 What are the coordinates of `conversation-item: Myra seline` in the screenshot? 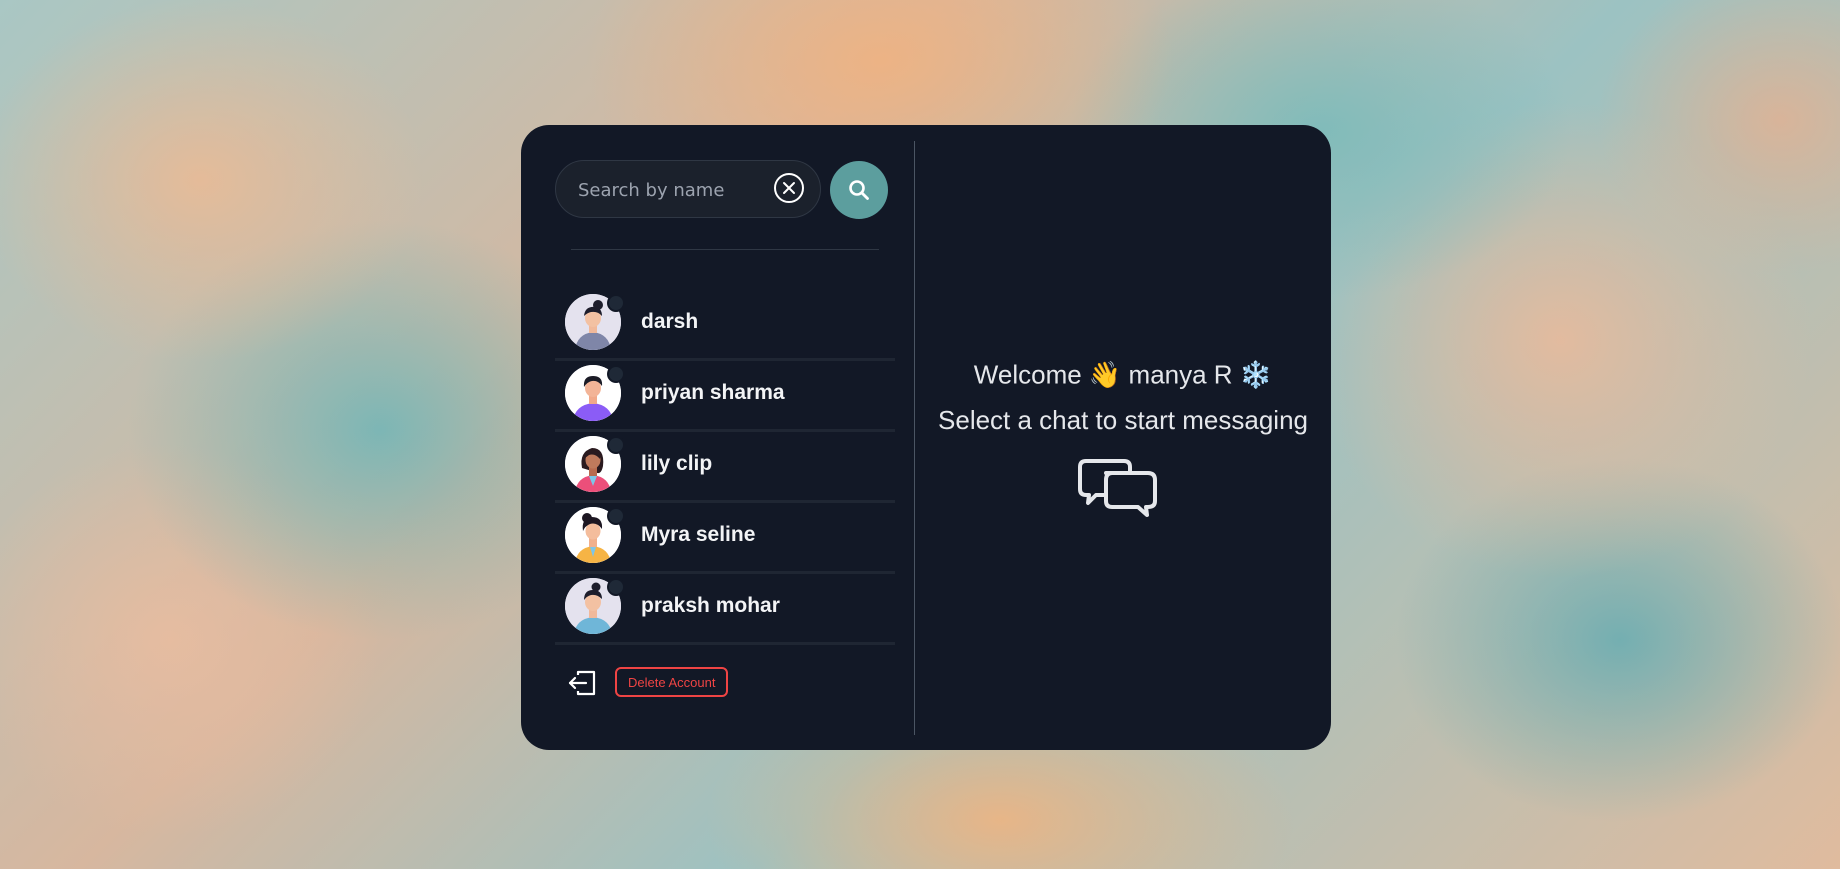 It's located at (725, 538).